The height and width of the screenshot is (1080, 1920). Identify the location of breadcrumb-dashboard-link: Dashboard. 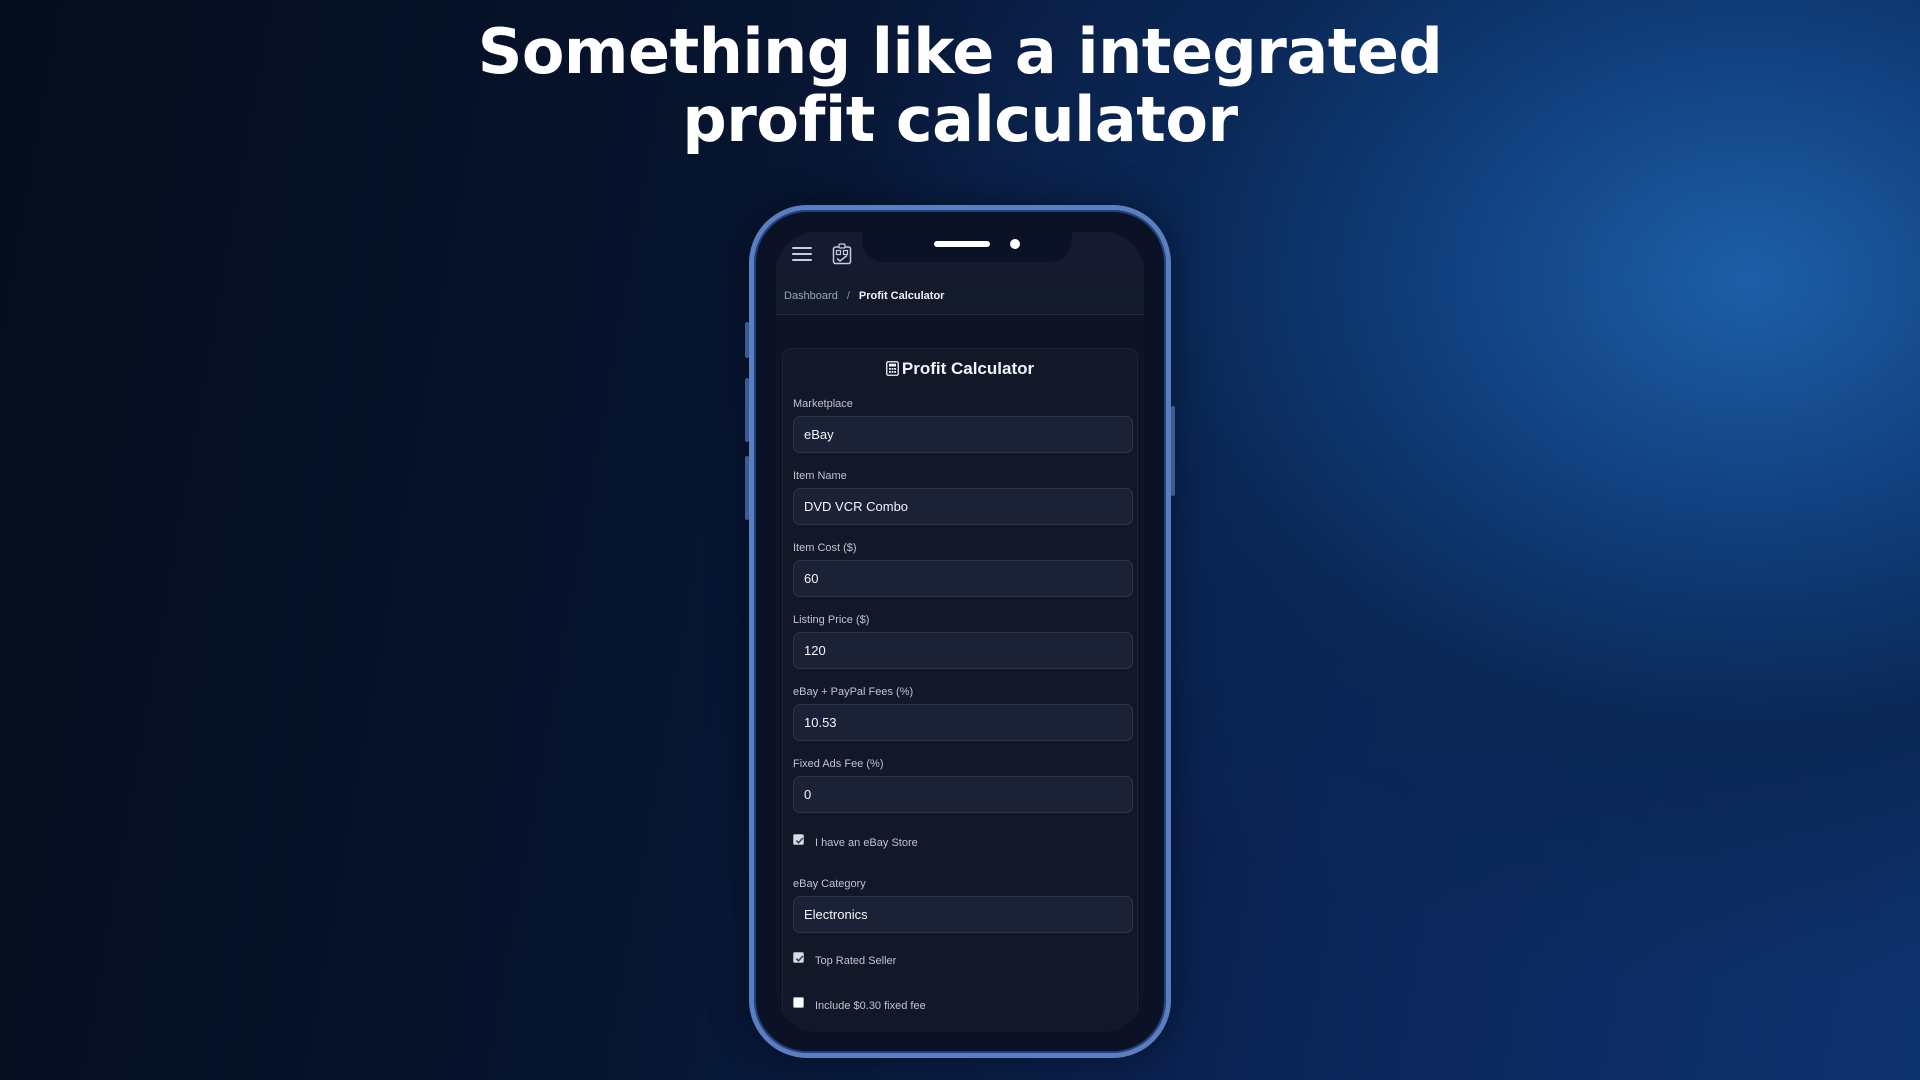
(811, 296).